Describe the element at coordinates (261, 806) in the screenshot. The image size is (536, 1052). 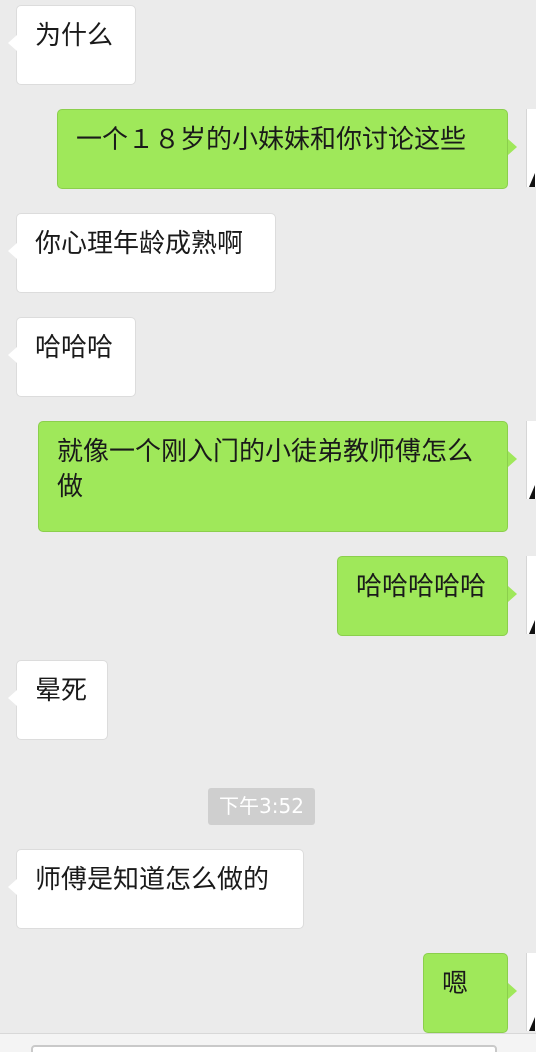
I see `timestamp-label: 下午3:52` at that location.